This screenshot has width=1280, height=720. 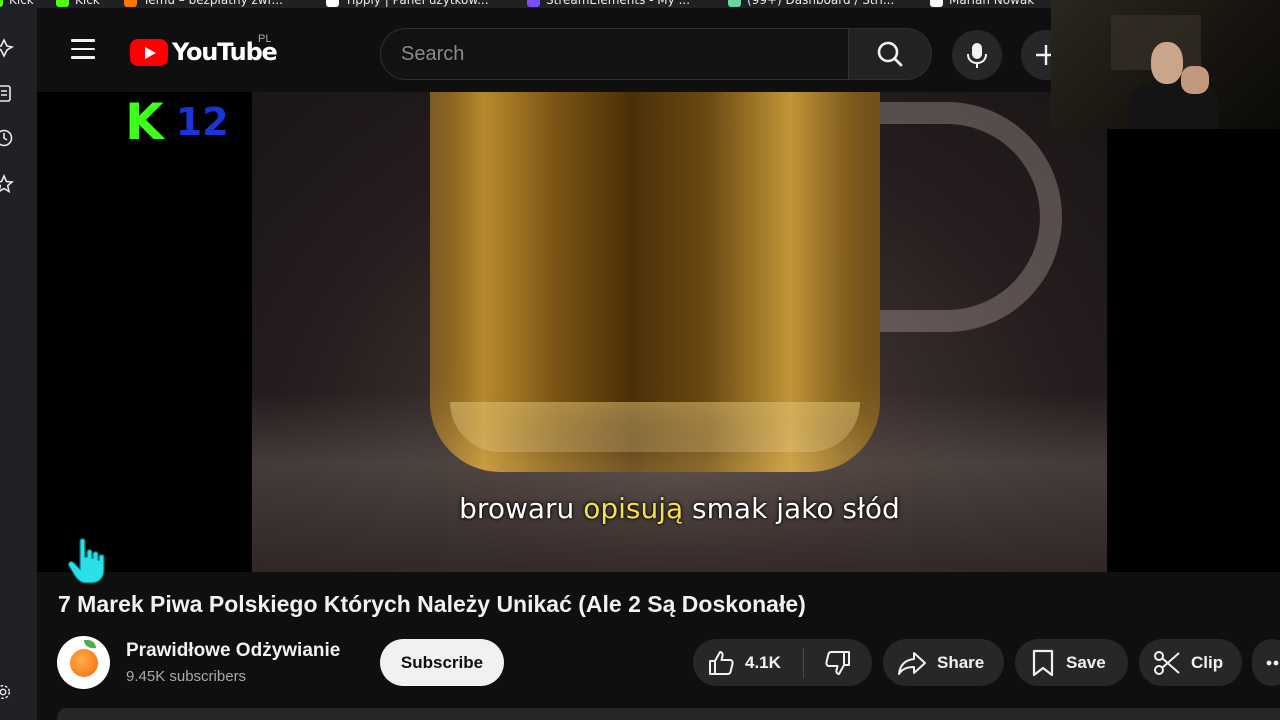 What do you see at coordinates (1207, 662) in the screenshot?
I see `clip-label: Clip` at bounding box center [1207, 662].